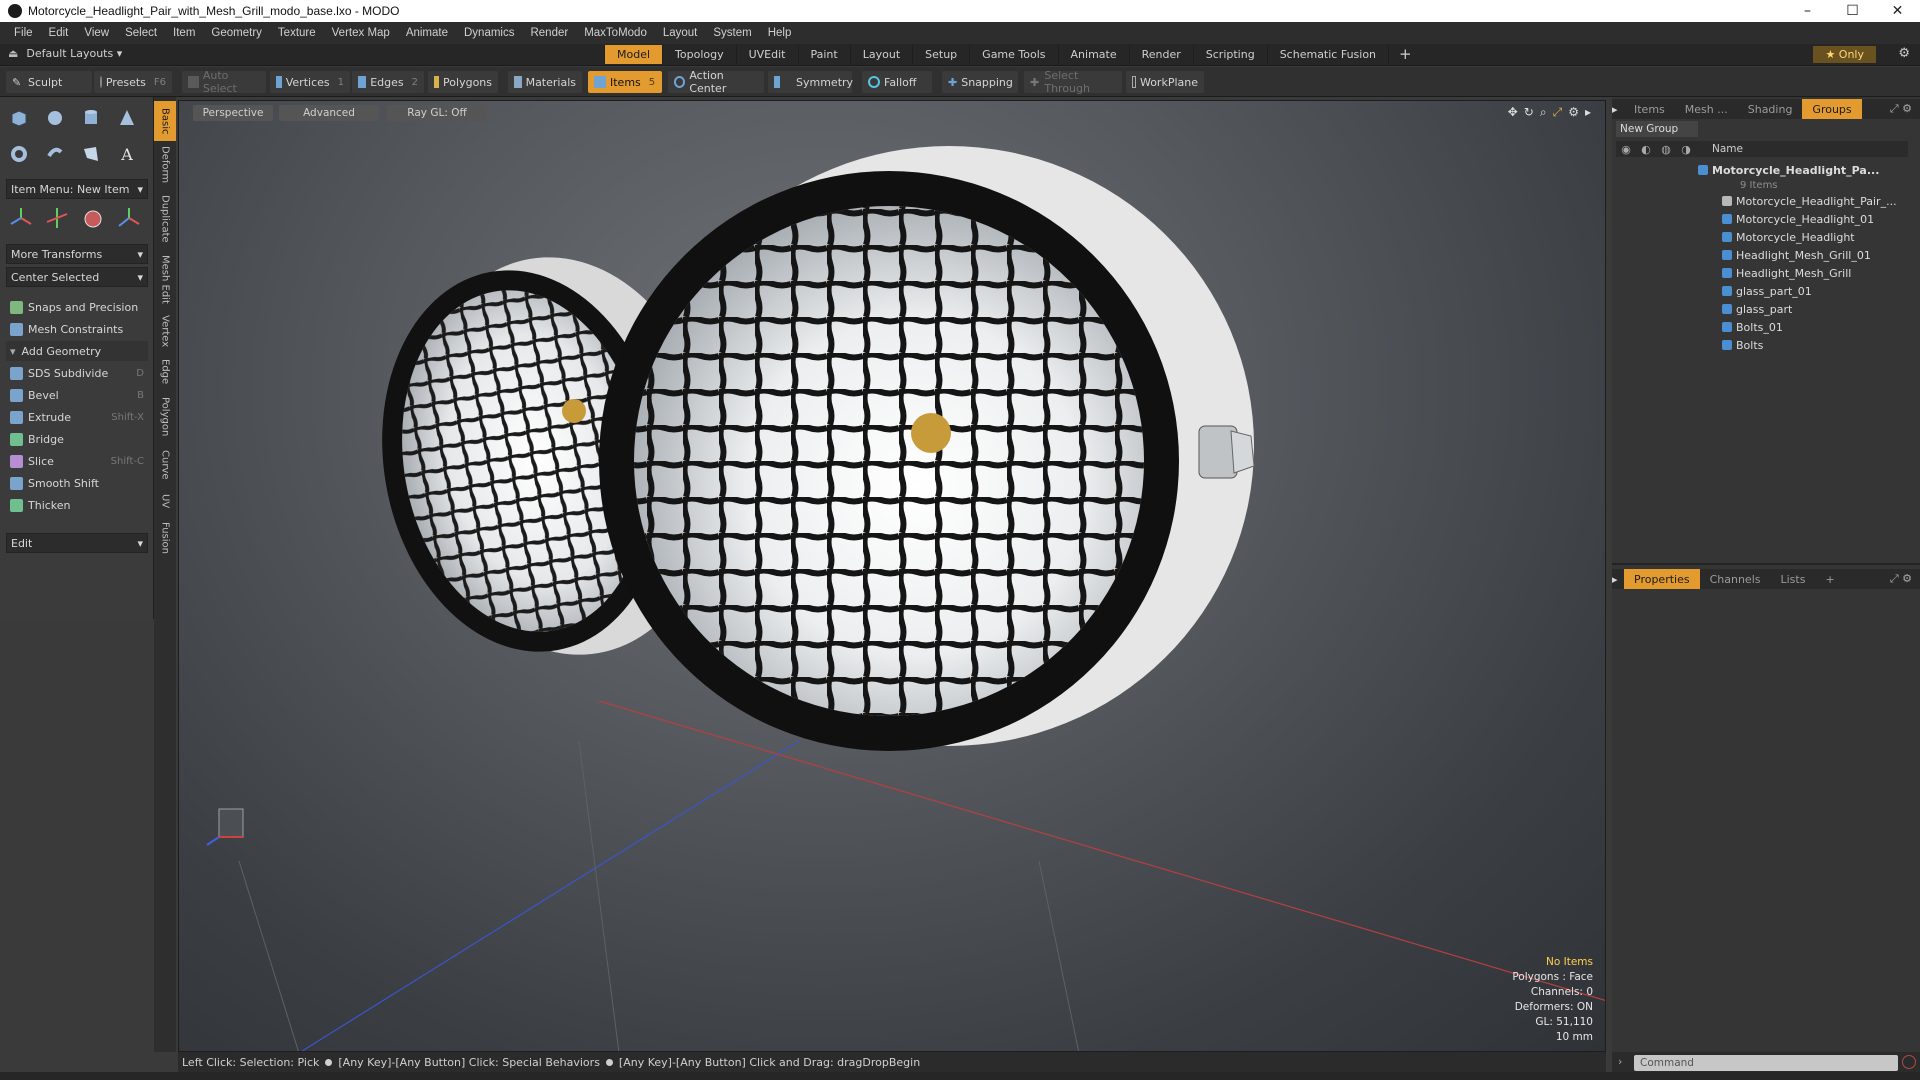  Describe the element at coordinates (141, 33) in the screenshot. I see `menu-select: Select` at that location.